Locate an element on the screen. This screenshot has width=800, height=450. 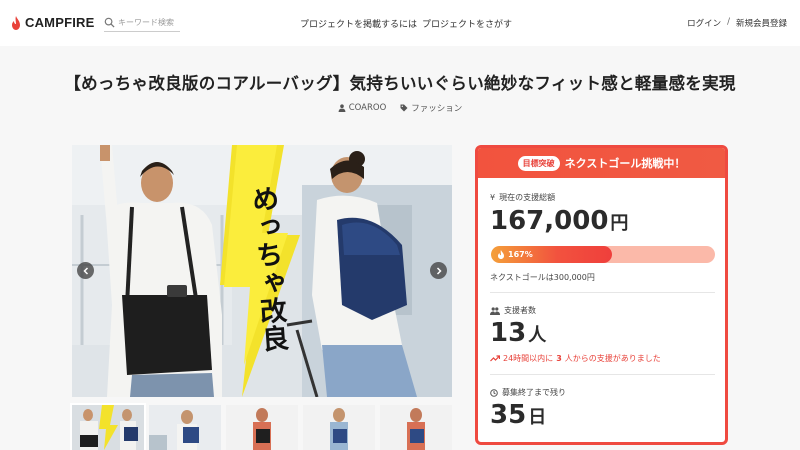
owner-name: COAROO is located at coordinates (367, 108).